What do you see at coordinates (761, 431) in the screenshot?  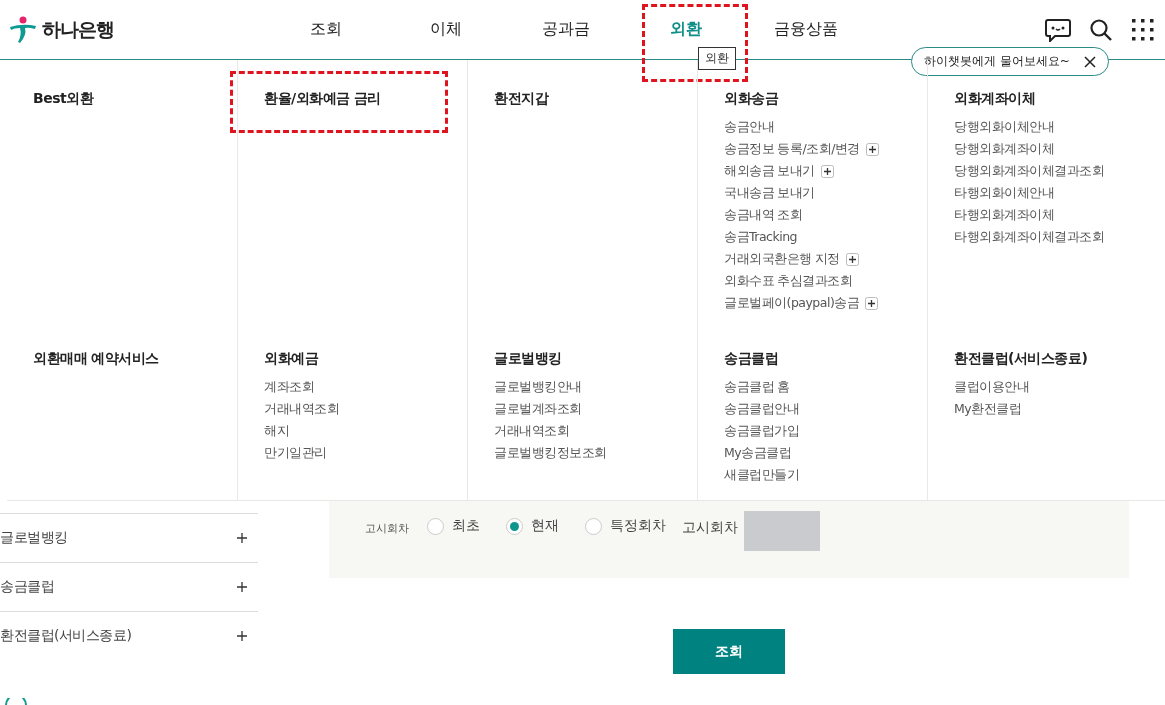 I see `menu-link: 송금클럽가입` at bounding box center [761, 431].